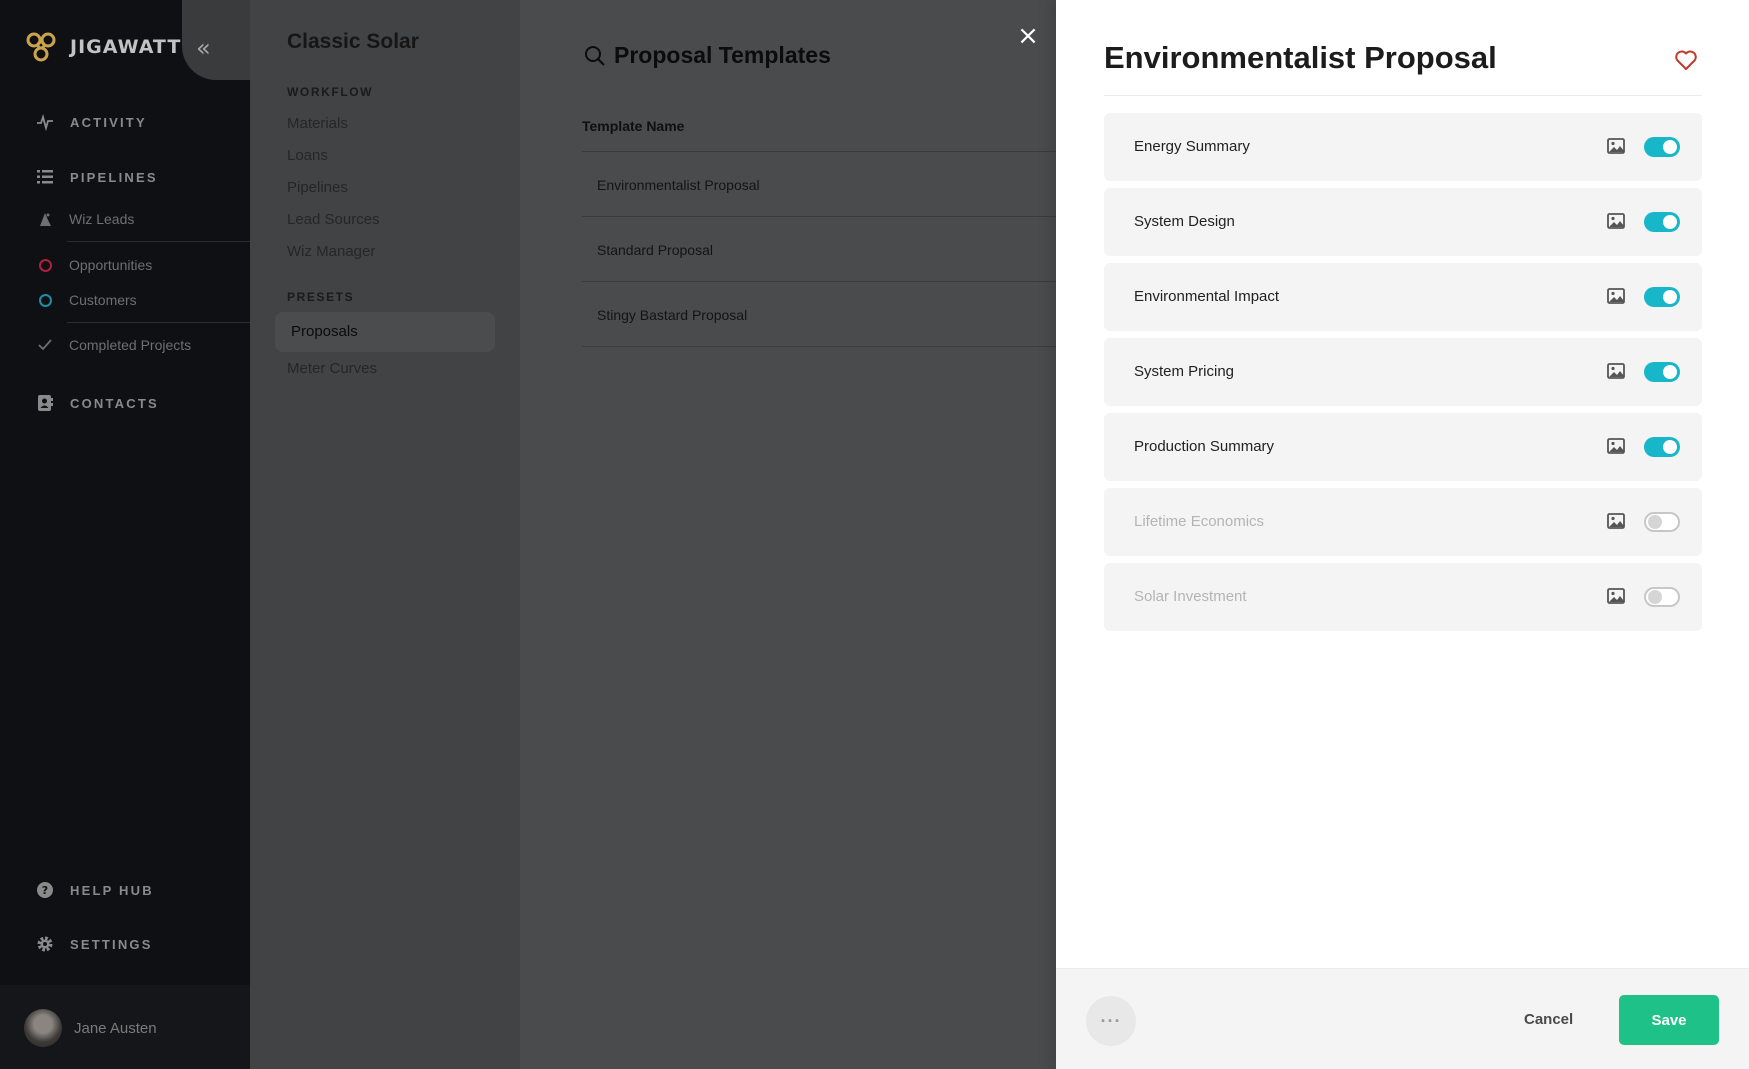 Image resolution: width=1749 pixels, height=1069 pixels. I want to click on templates-heading: Proposal Templates, so click(707, 55).